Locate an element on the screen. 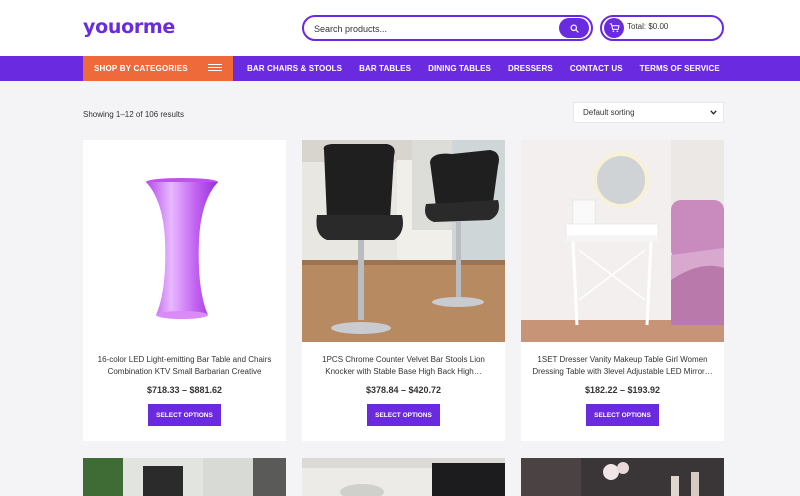  nav-link-bar-tables: BAR TABLES is located at coordinates (385, 68).